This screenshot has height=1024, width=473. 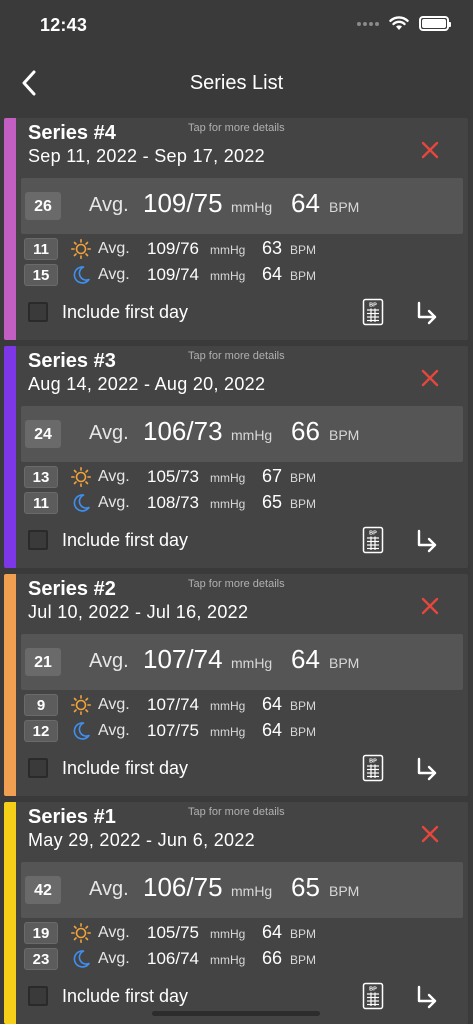 I want to click on day-blood-pressure-value: 107/74, so click(x=173, y=704).